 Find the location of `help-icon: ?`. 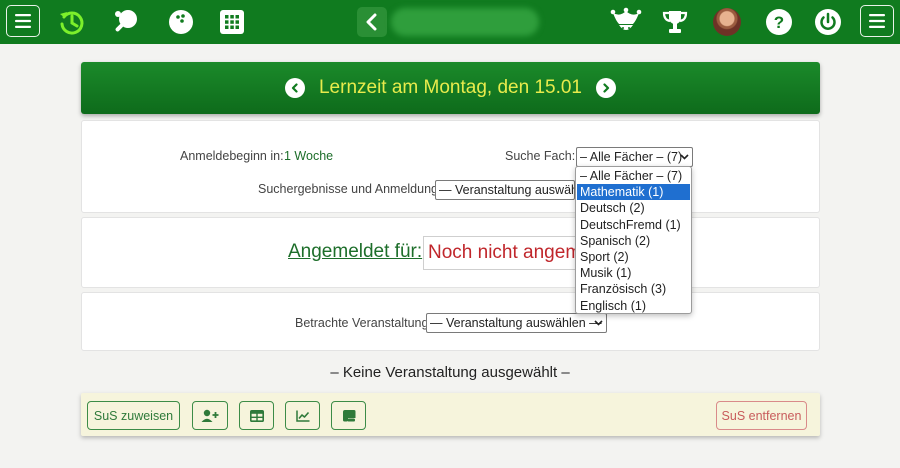

help-icon: ? is located at coordinates (779, 22).